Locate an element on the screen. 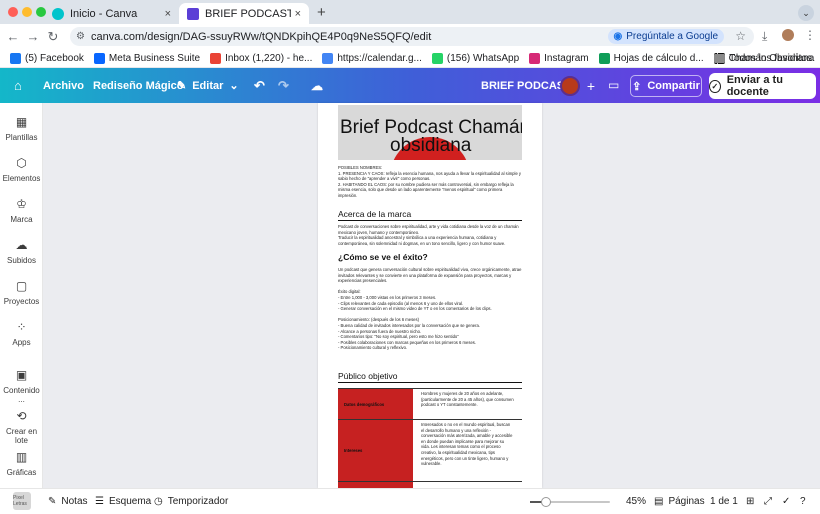  send-to-teacher-button: ✓ Enviar a tu docente is located at coordinates (762, 86).